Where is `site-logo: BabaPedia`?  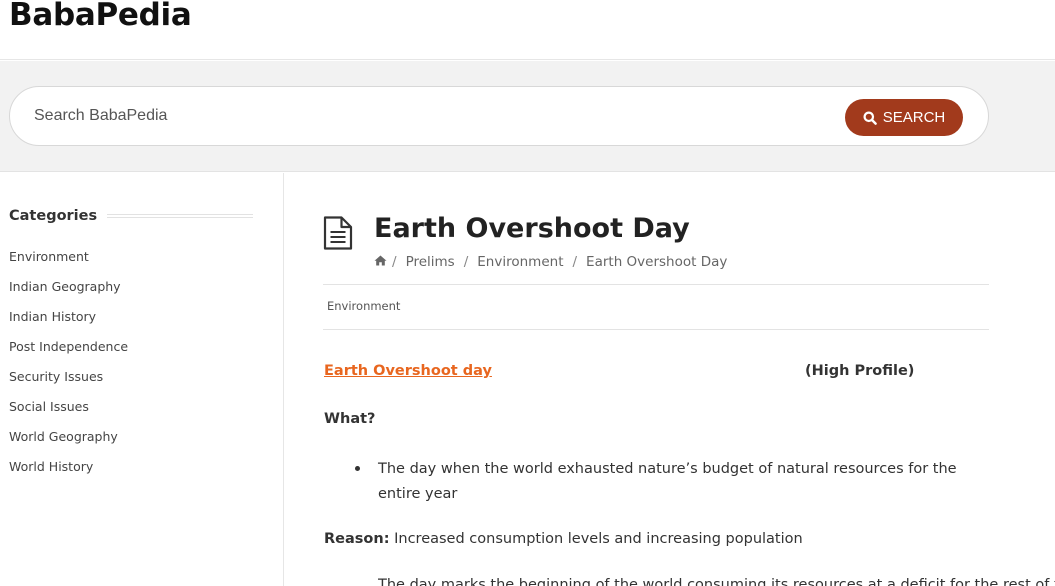 site-logo: BabaPedia is located at coordinates (100, 17).